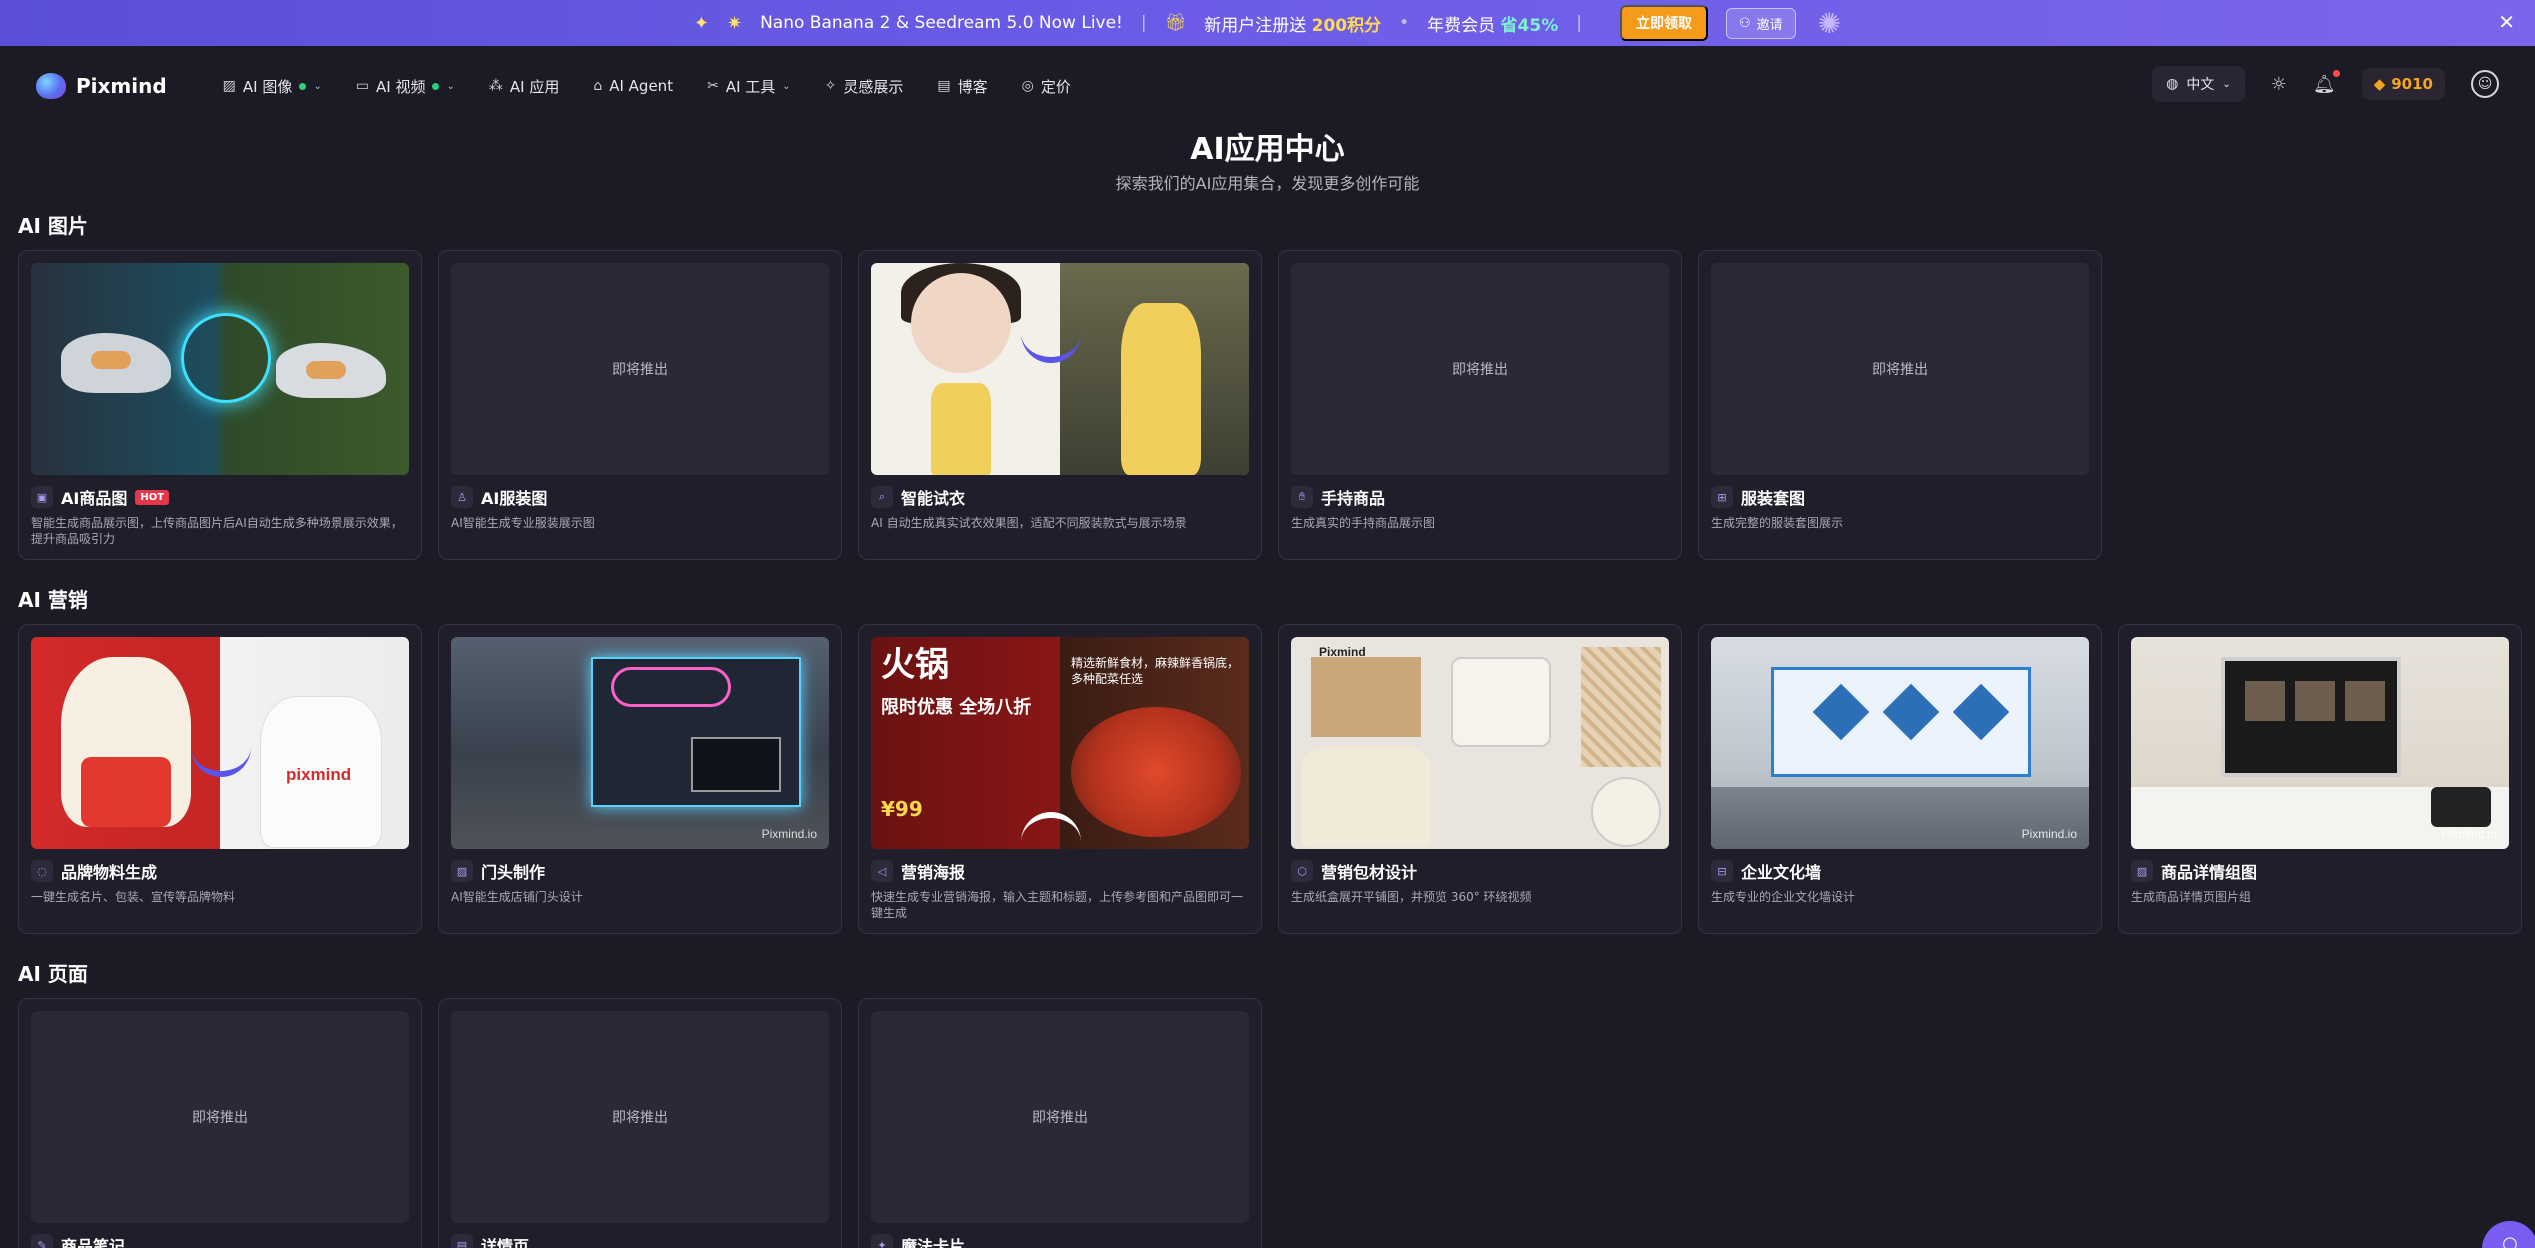 The height and width of the screenshot is (1248, 2535). What do you see at coordinates (1783, 897) in the screenshot?
I see `card-description: 生成专业的企业文化墙设计` at bounding box center [1783, 897].